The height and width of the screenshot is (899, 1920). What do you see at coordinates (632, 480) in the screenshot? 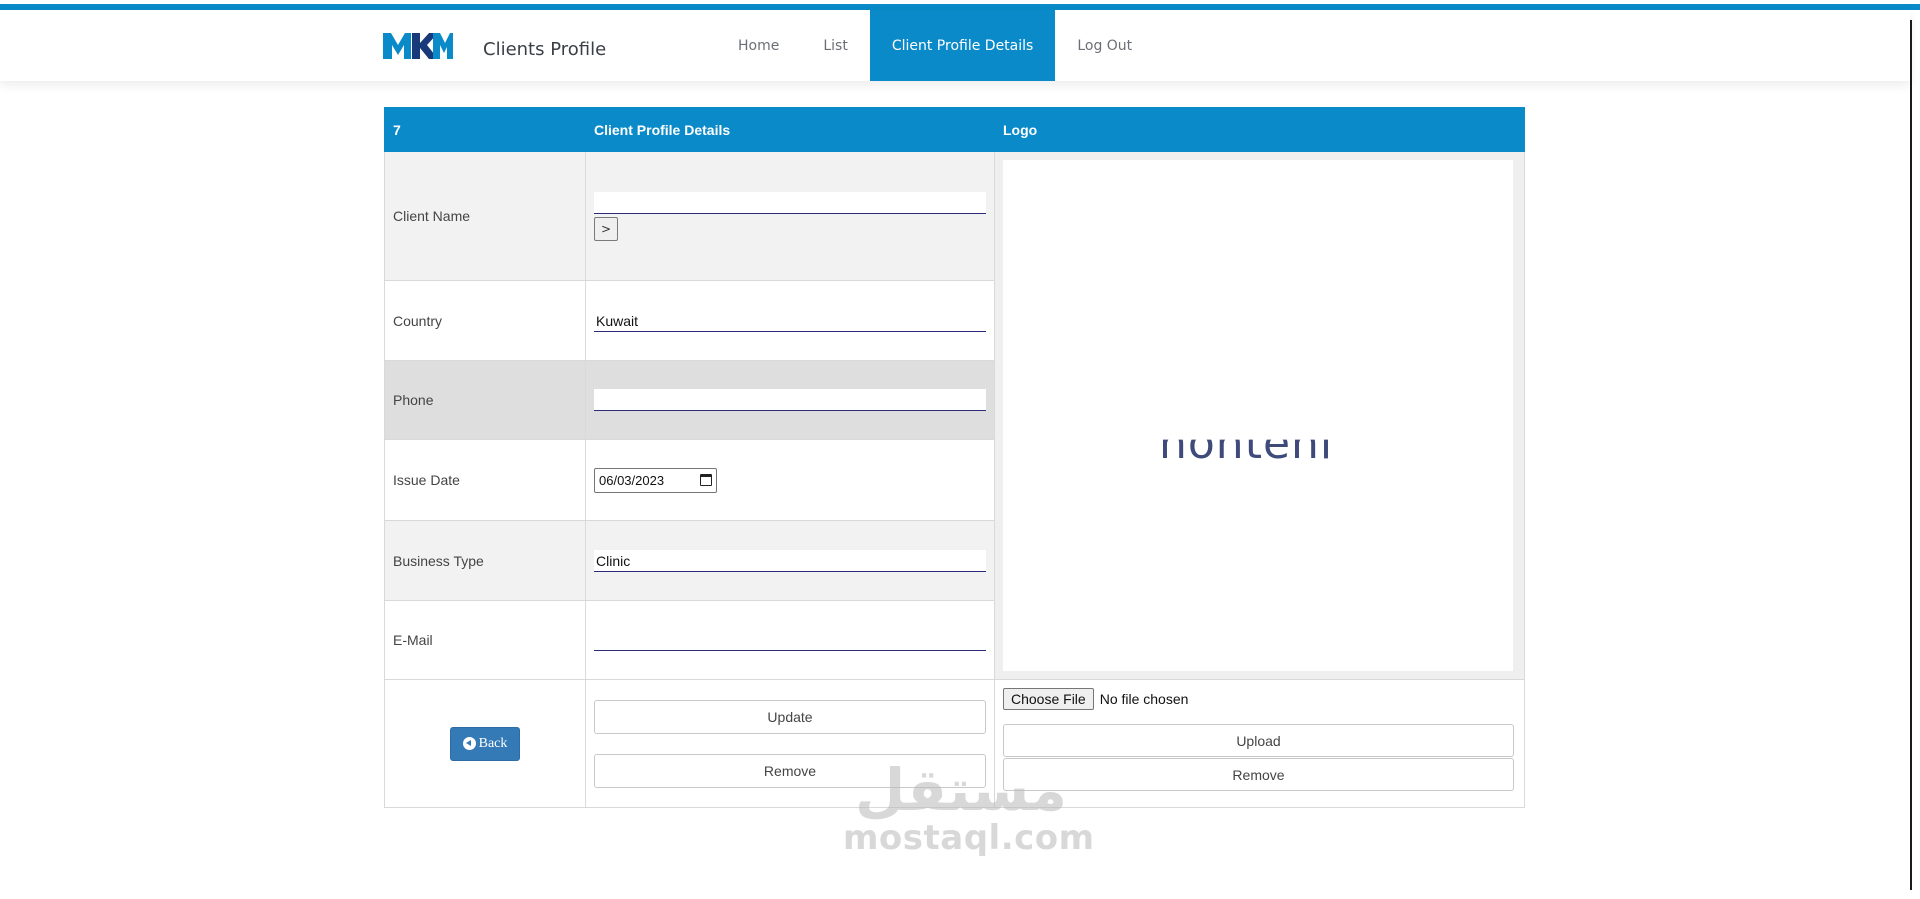
I see `issue-date-value: 06/03/2023` at bounding box center [632, 480].